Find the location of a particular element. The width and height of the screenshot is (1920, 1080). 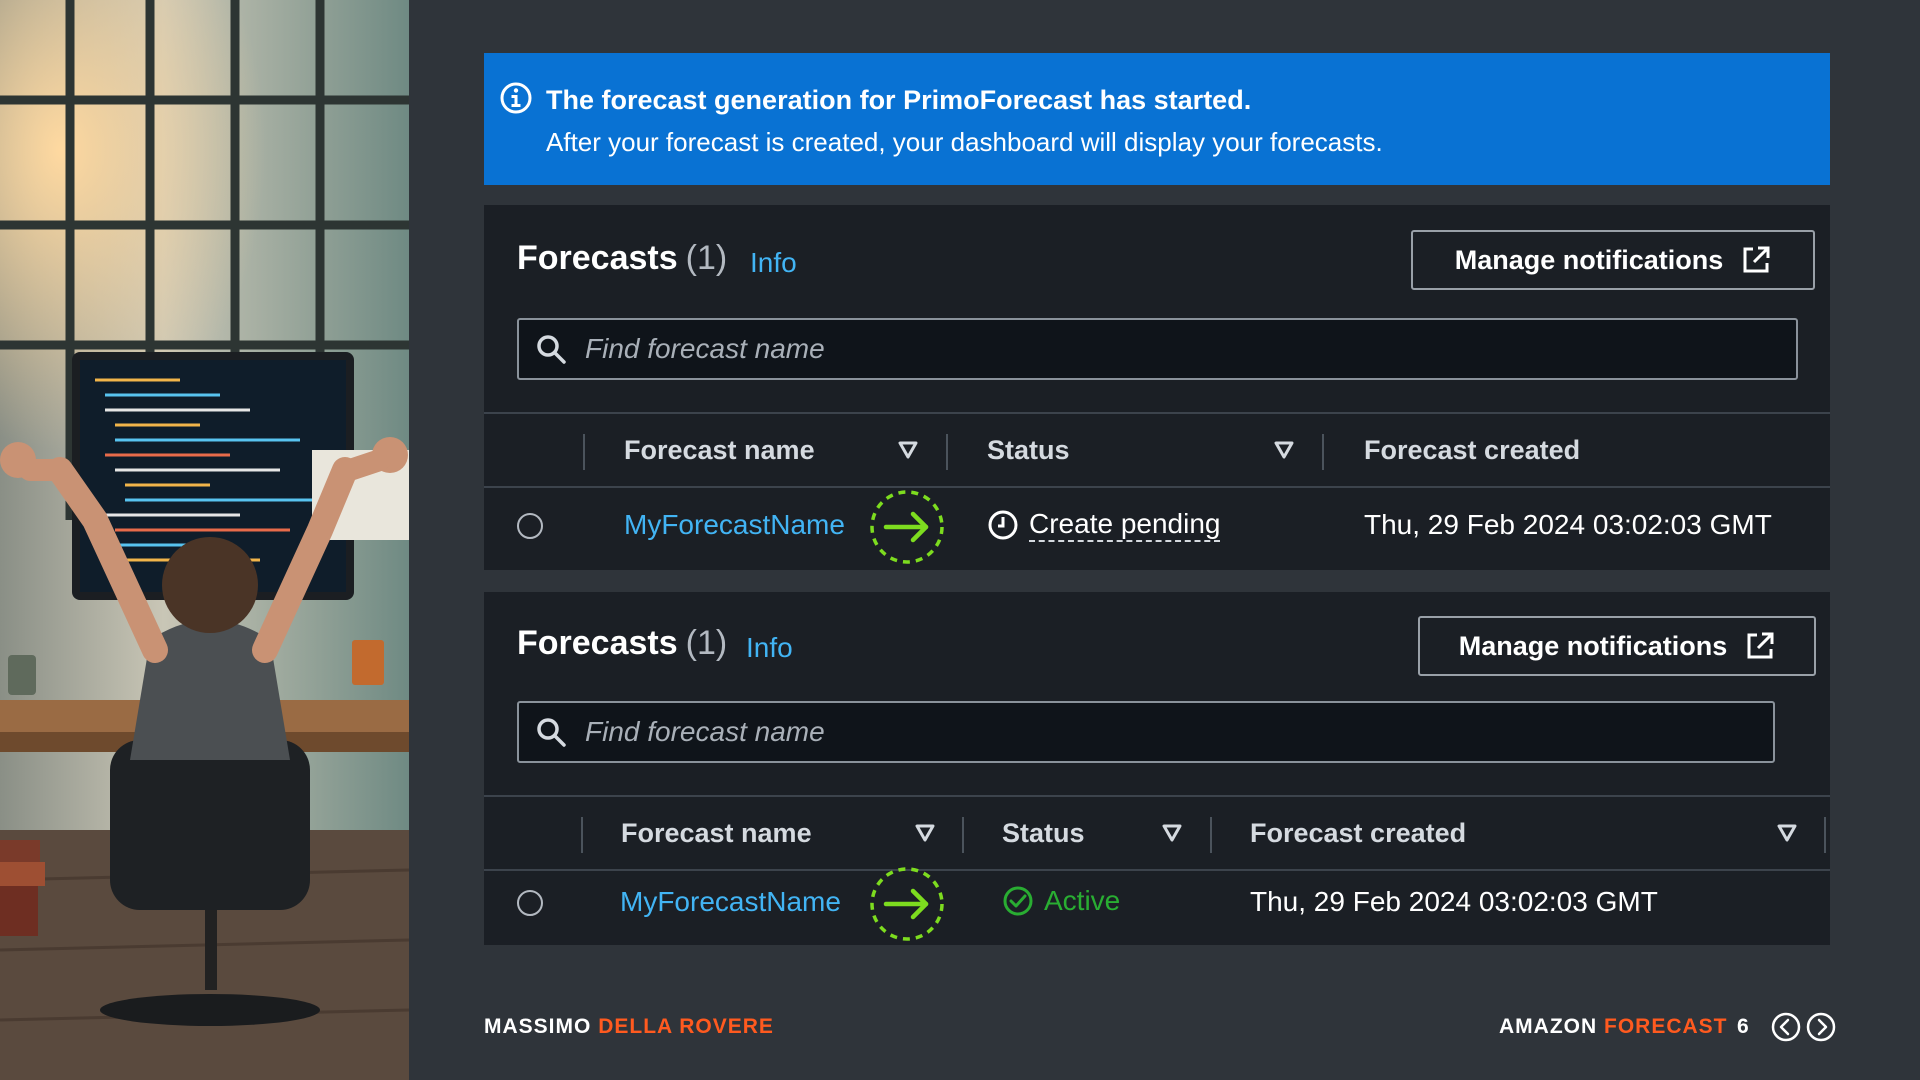

footer-author: MASSIMO DELLA ROVERE is located at coordinates (629, 1027).